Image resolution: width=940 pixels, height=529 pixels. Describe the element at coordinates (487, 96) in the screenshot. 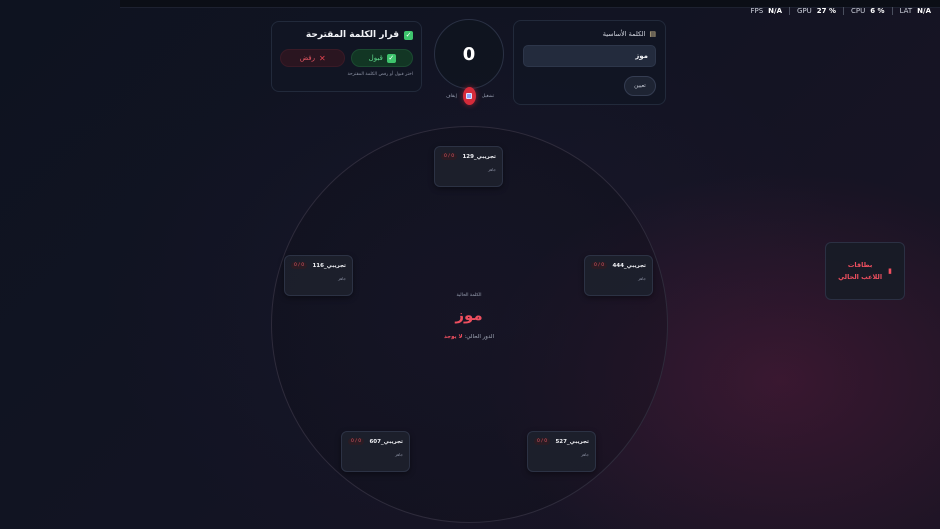

I see `timer-label-right: تشغيل` at that location.